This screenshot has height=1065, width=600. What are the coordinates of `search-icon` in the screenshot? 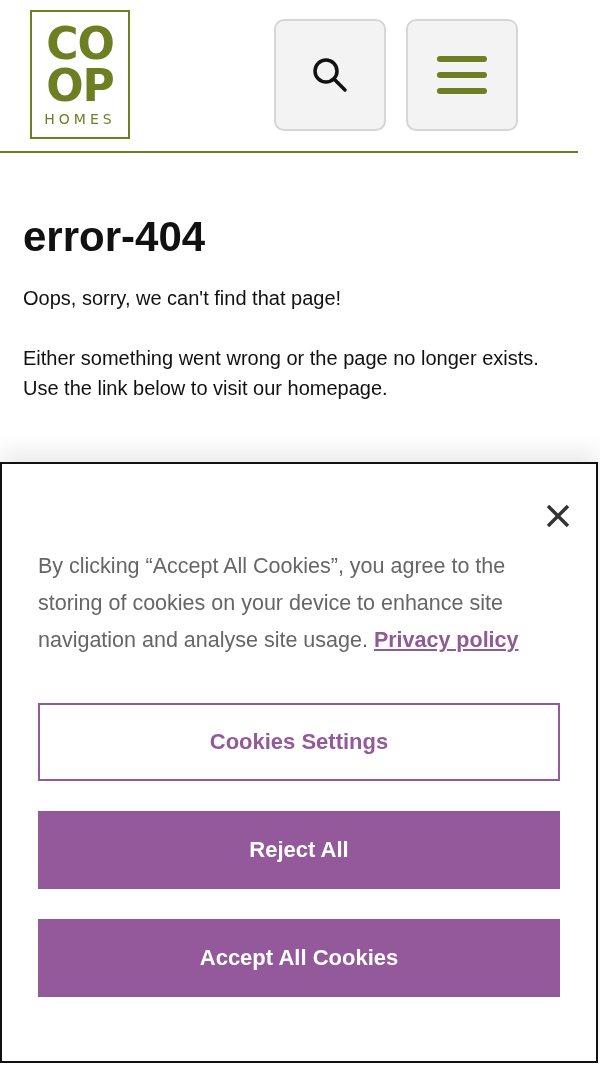 It's located at (330, 74).